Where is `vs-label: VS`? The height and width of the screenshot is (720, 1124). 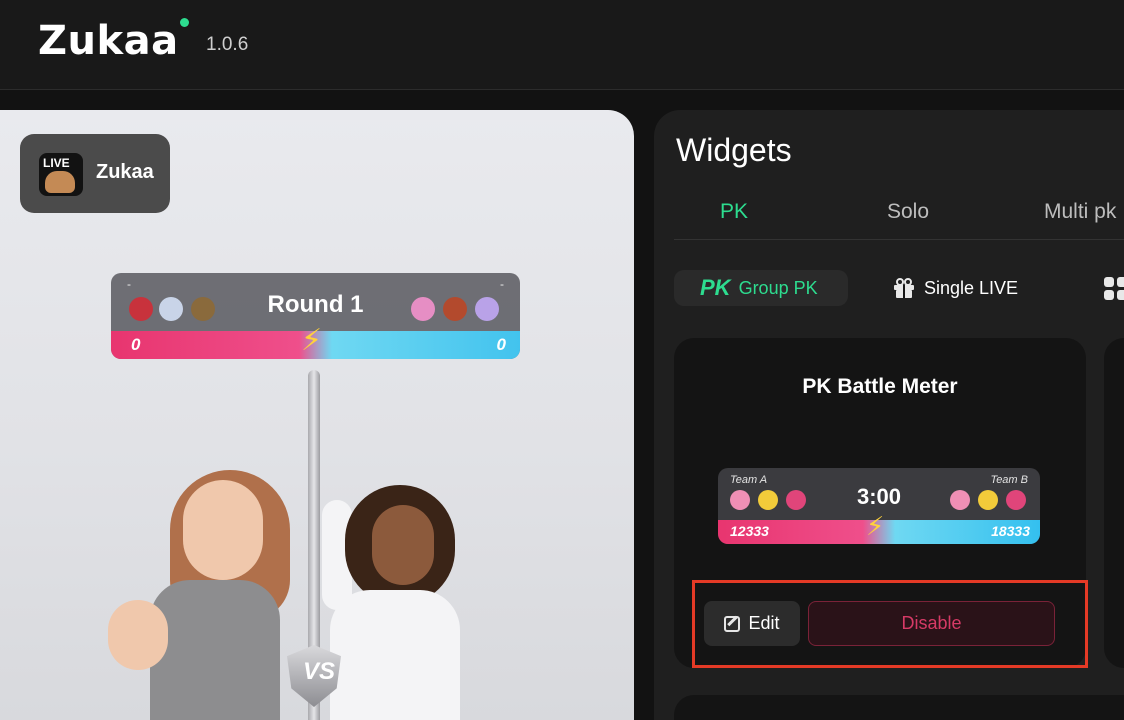 vs-label: VS is located at coordinates (319, 671).